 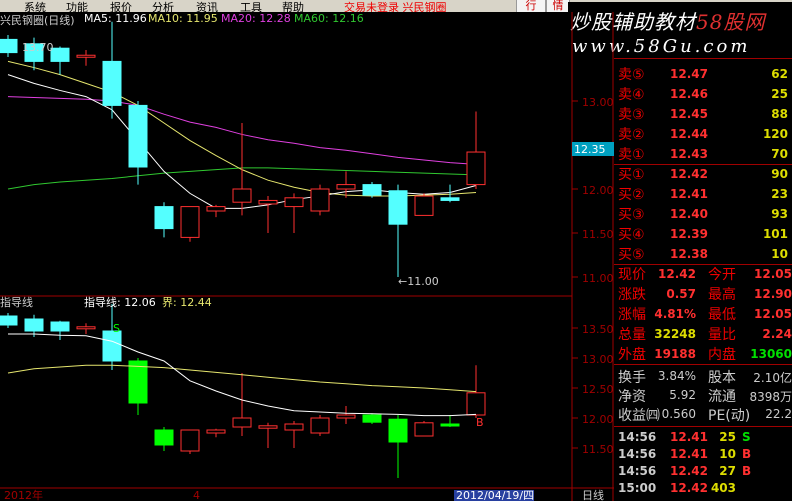 I want to click on menu-item-2: 功能, so click(x=77, y=6).